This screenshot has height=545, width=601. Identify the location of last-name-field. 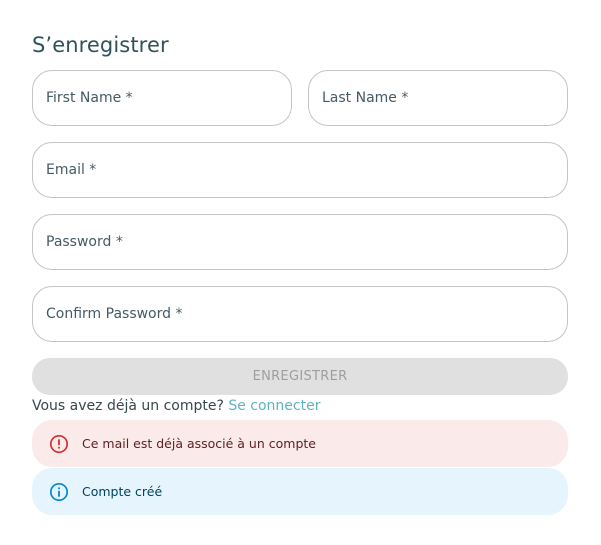
(438, 98).